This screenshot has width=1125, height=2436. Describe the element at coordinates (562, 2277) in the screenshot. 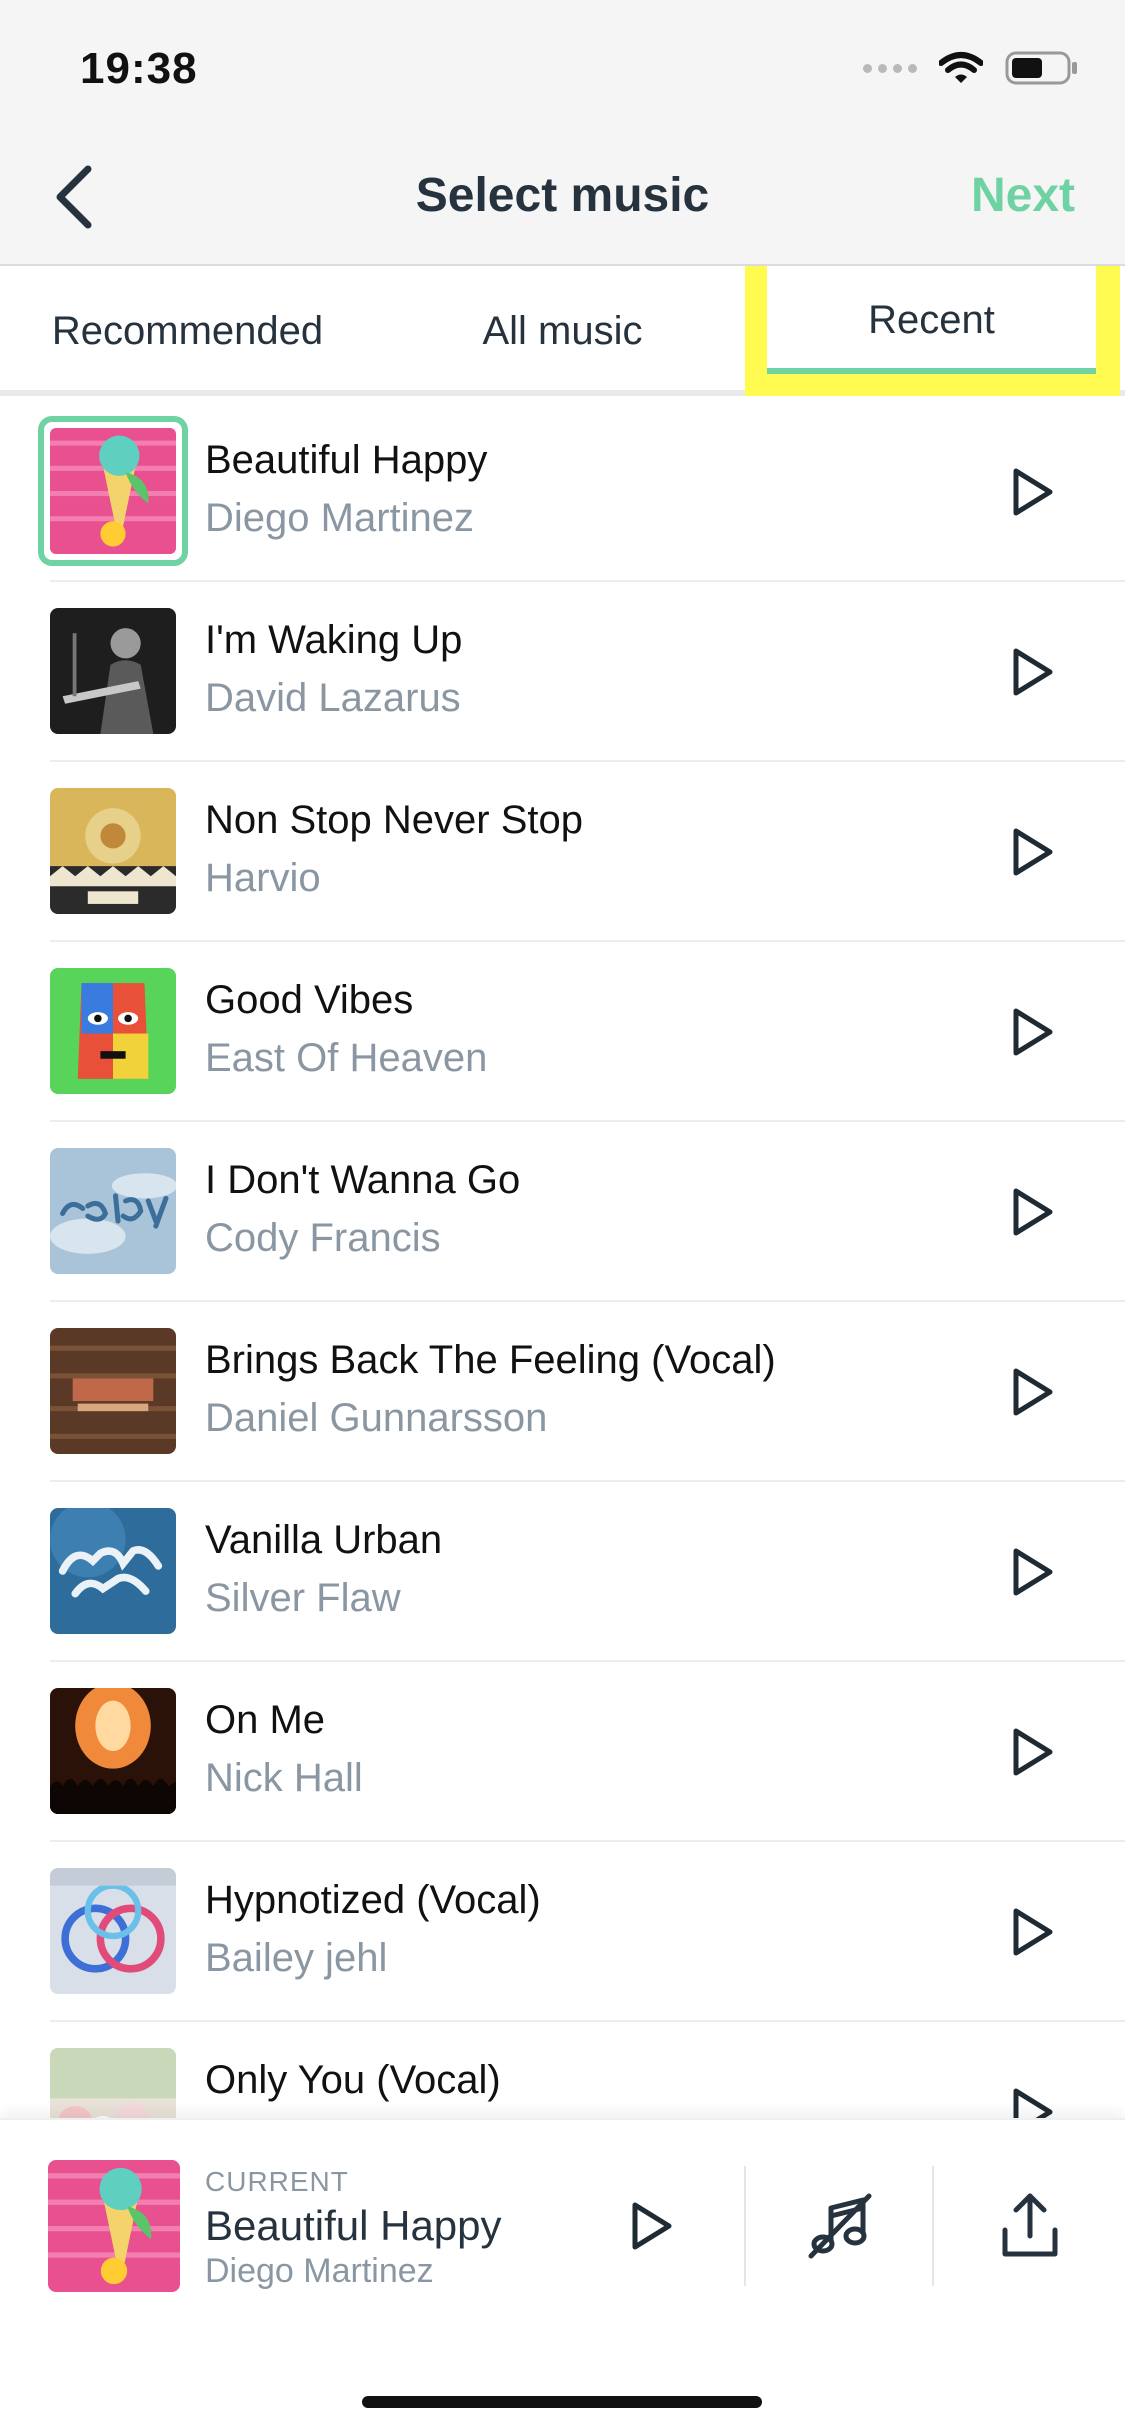

I see `now-playing-bar: CURRENT Beautiful Happy Diego Martinez` at that location.